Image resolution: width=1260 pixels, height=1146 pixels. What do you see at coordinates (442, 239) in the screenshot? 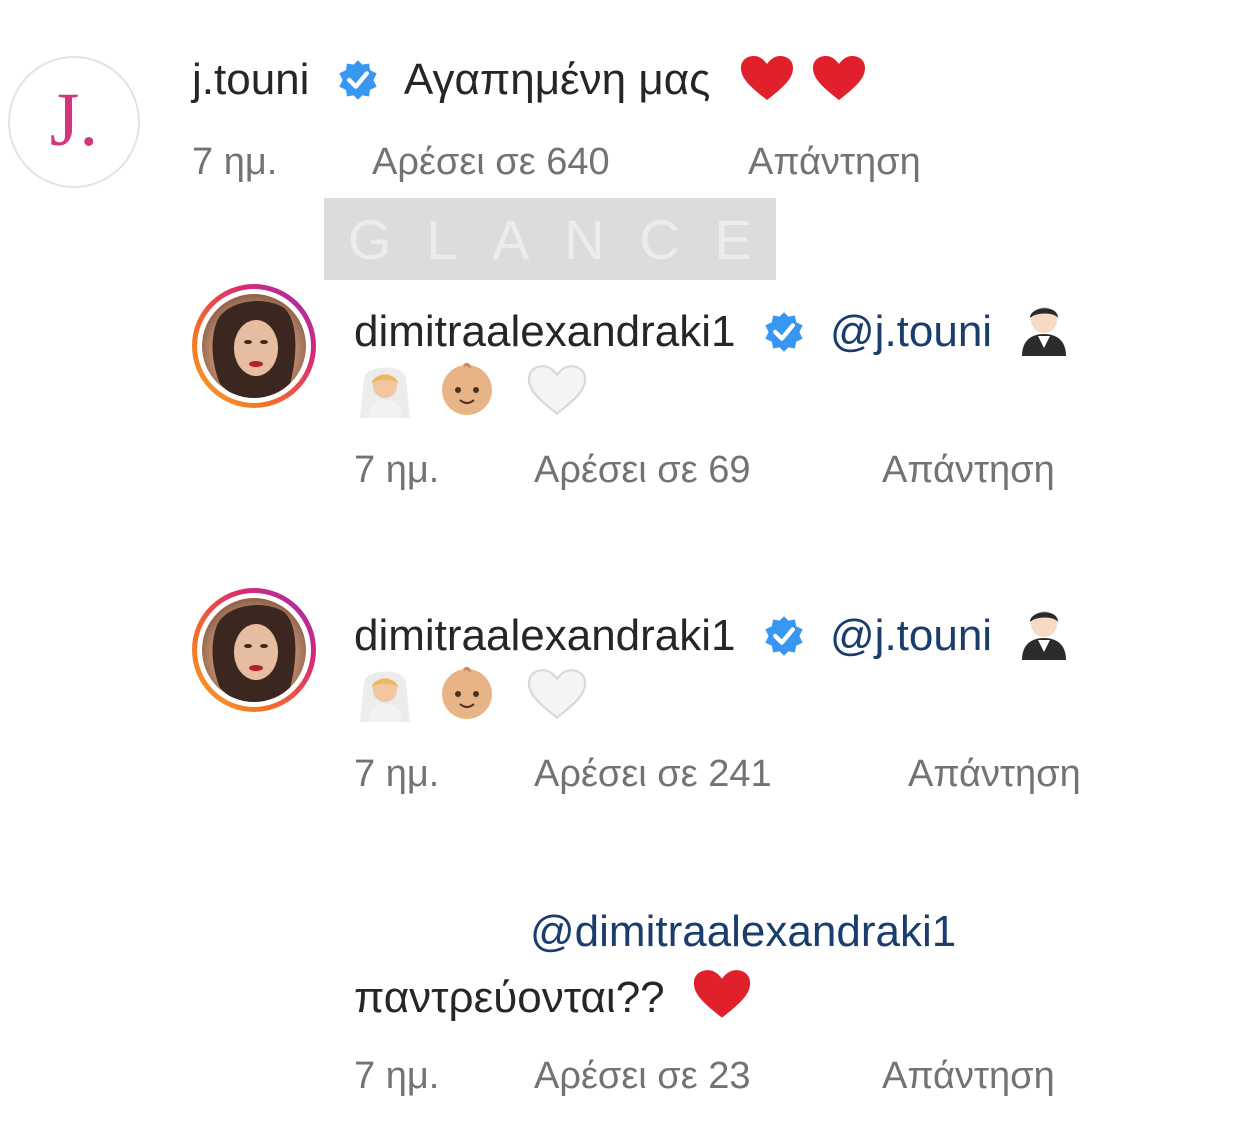
I see `watermark-letter: L` at bounding box center [442, 239].